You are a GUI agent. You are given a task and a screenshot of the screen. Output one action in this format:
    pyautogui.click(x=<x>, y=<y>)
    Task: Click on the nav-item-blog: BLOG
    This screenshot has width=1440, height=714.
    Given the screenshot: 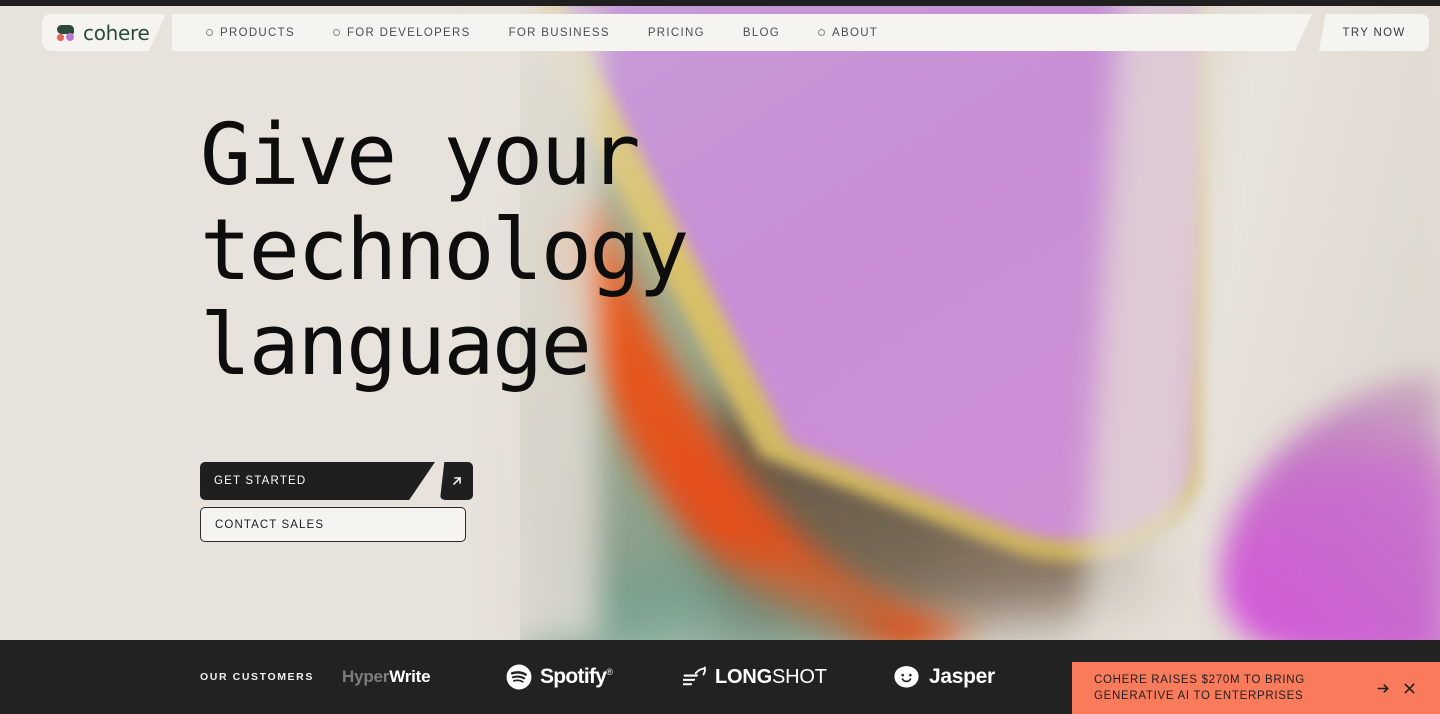 What is the action you would take?
    pyautogui.click(x=761, y=33)
    